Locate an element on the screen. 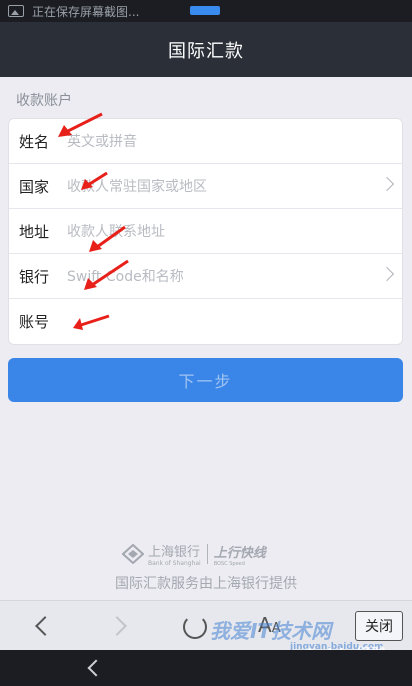 This screenshot has height=686, width=412. bank-logo: 上海银行 Bank of Shanghai 上行快线 BOSC Speed is located at coordinates (194, 554).